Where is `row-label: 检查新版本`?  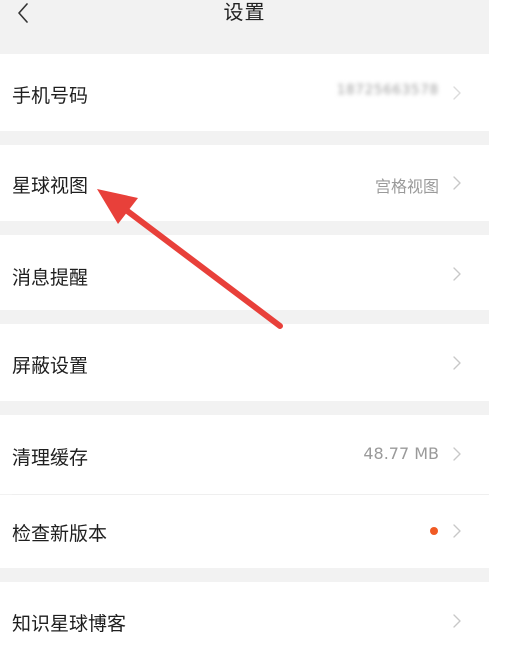
row-label: 检查新版本 is located at coordinates (60, 534).